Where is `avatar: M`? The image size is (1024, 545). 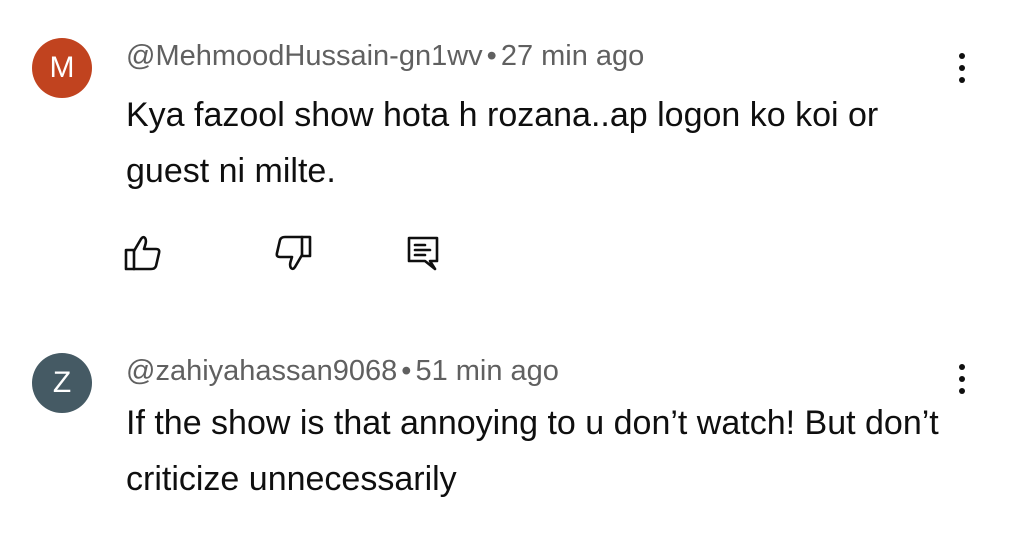 avatar: M is located at coordinates (62, 68).